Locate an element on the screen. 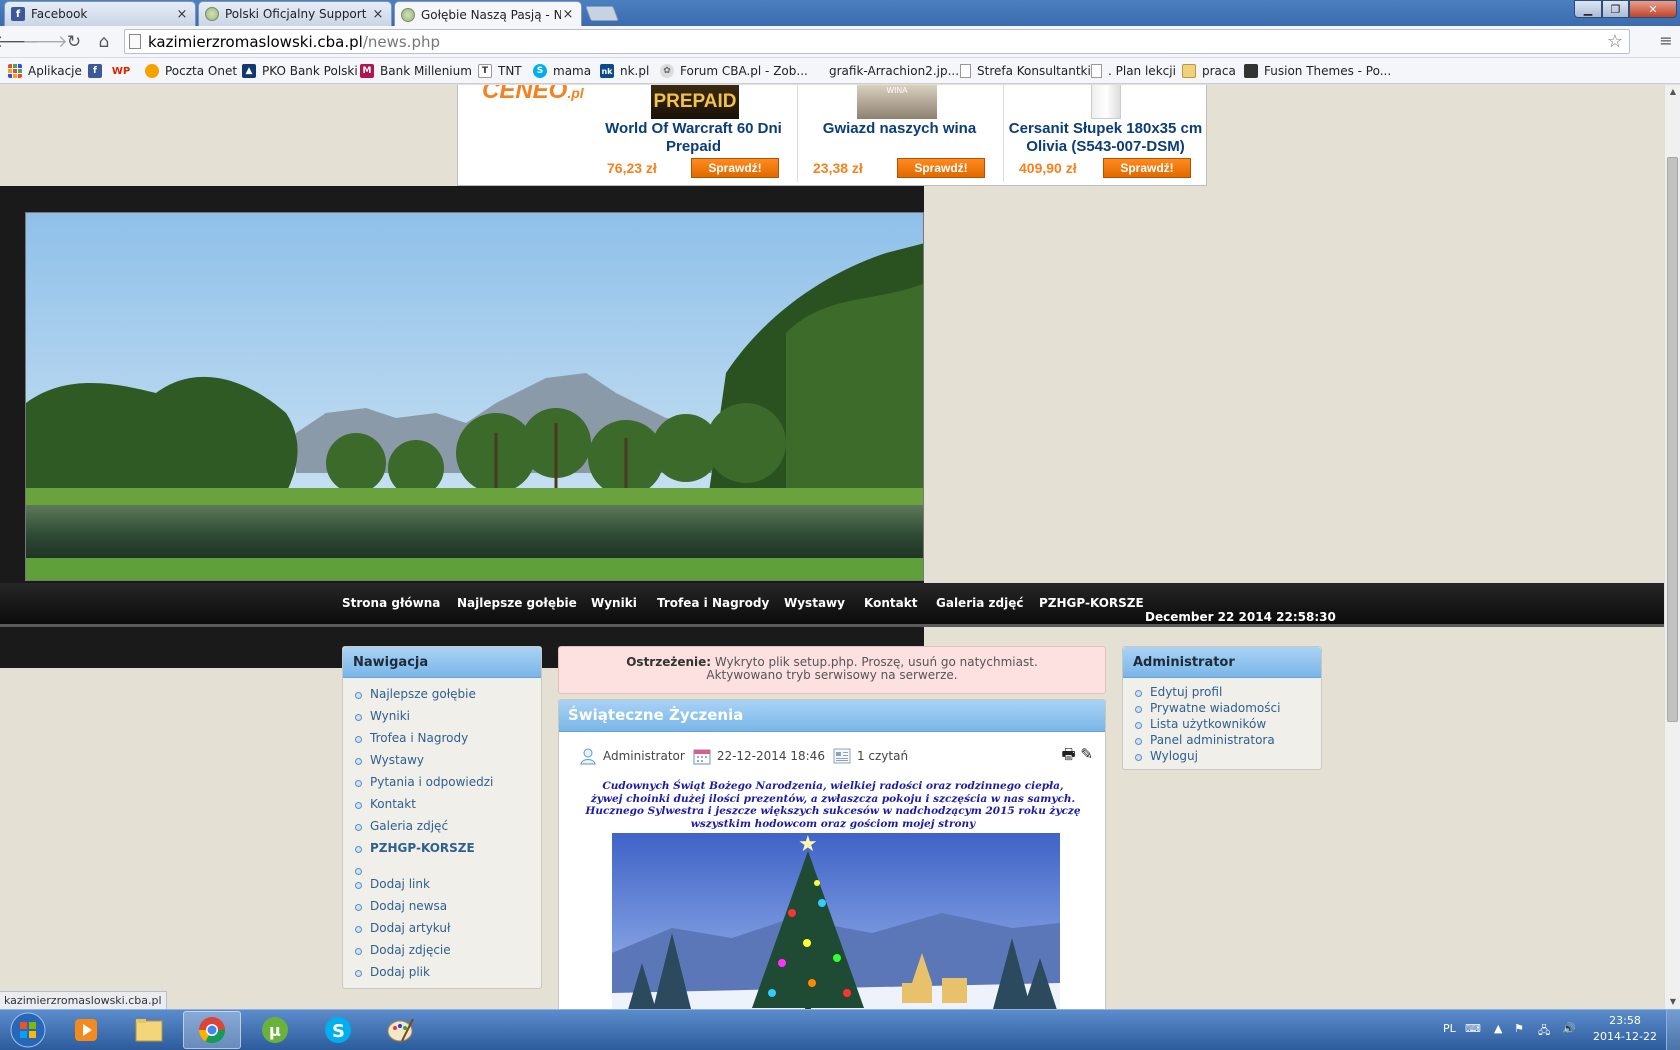 The height and width of the screenshot is (1050, 1680). bookmark-star-icon: ☆ is located at coordinates (1615, 41).